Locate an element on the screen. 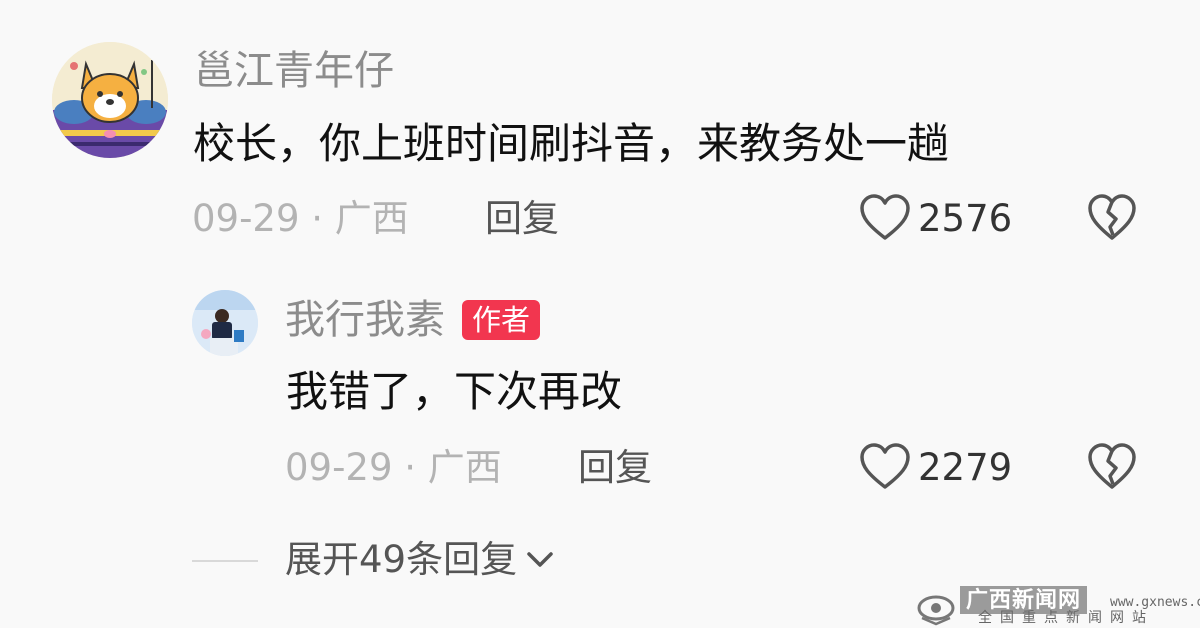  reply-reply-button: 回复 is located at coordinates (615, 468).